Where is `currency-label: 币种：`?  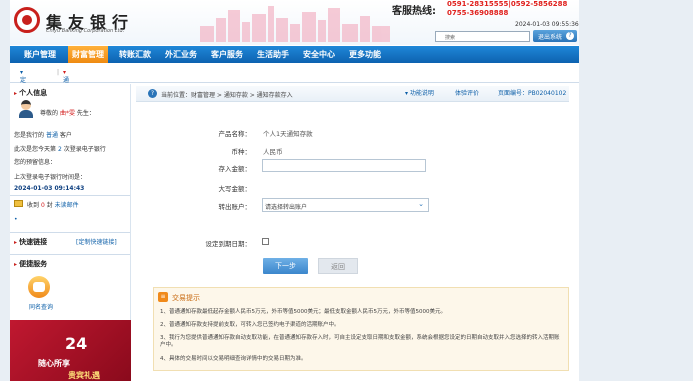 currency-label: 币种： is located at coordinates (241, 152).